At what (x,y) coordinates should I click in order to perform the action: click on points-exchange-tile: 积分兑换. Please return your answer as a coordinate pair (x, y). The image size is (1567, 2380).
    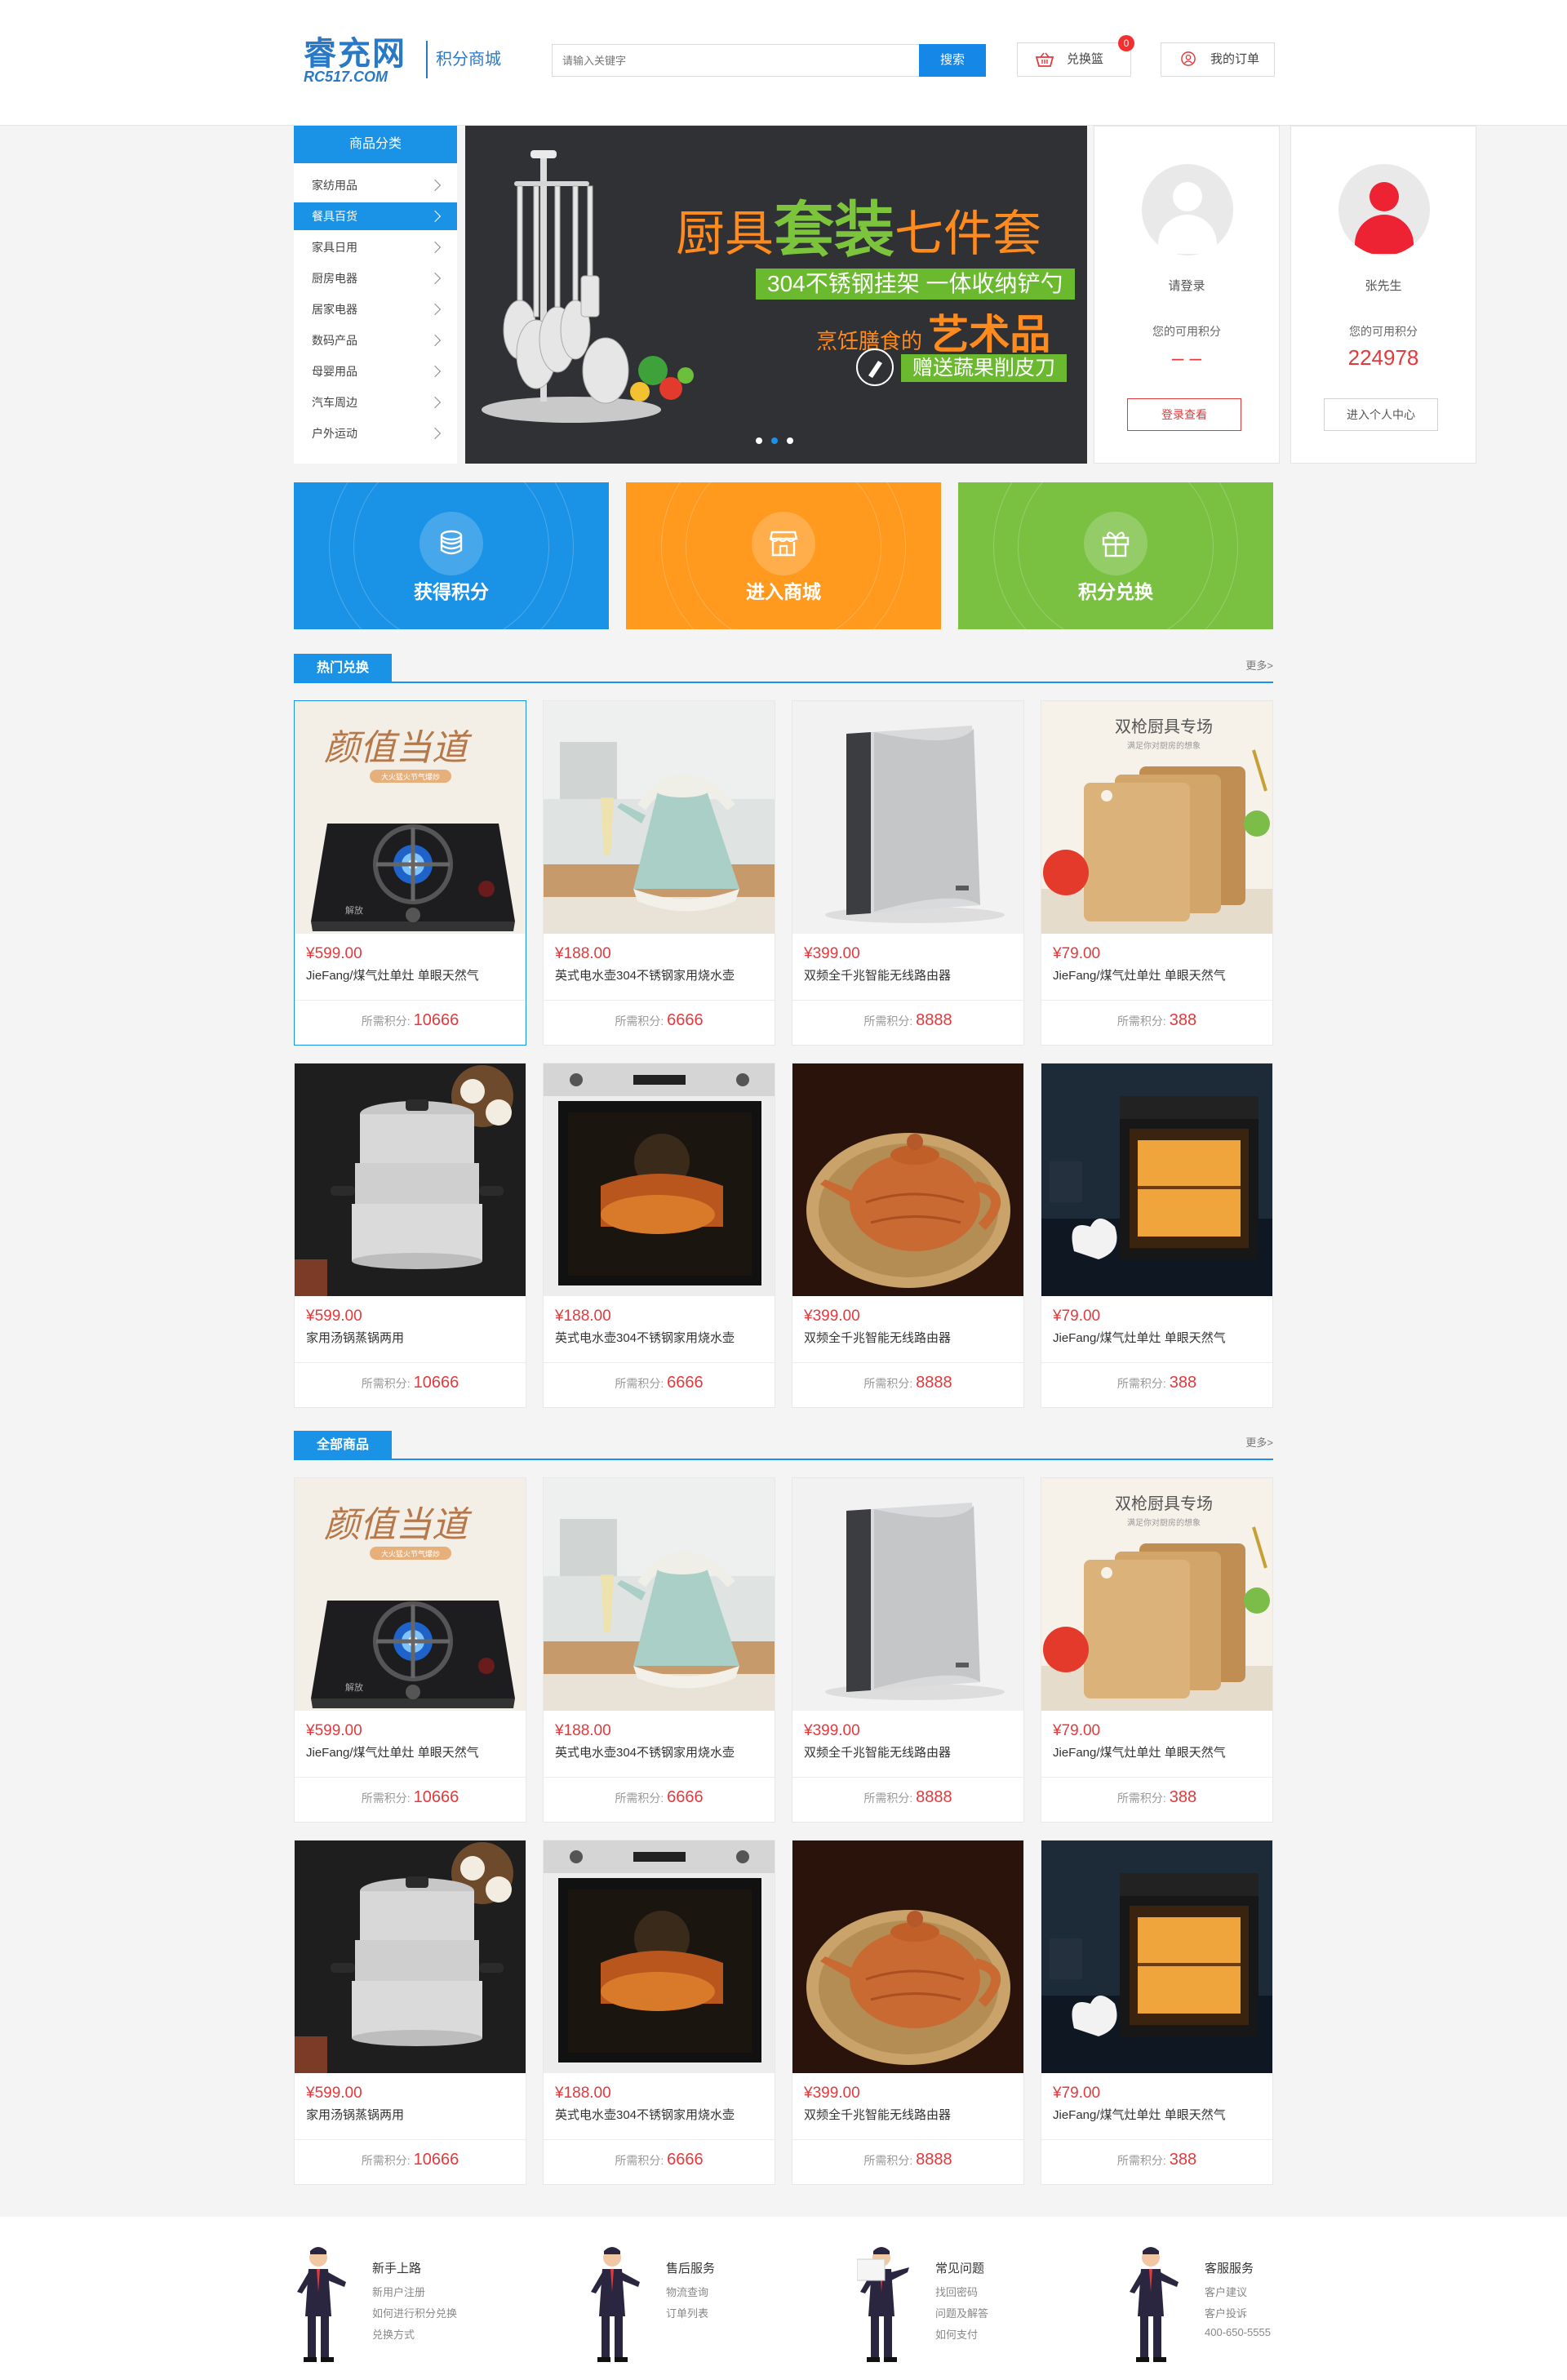
    Looking at the image, I should click on (1115, 555).